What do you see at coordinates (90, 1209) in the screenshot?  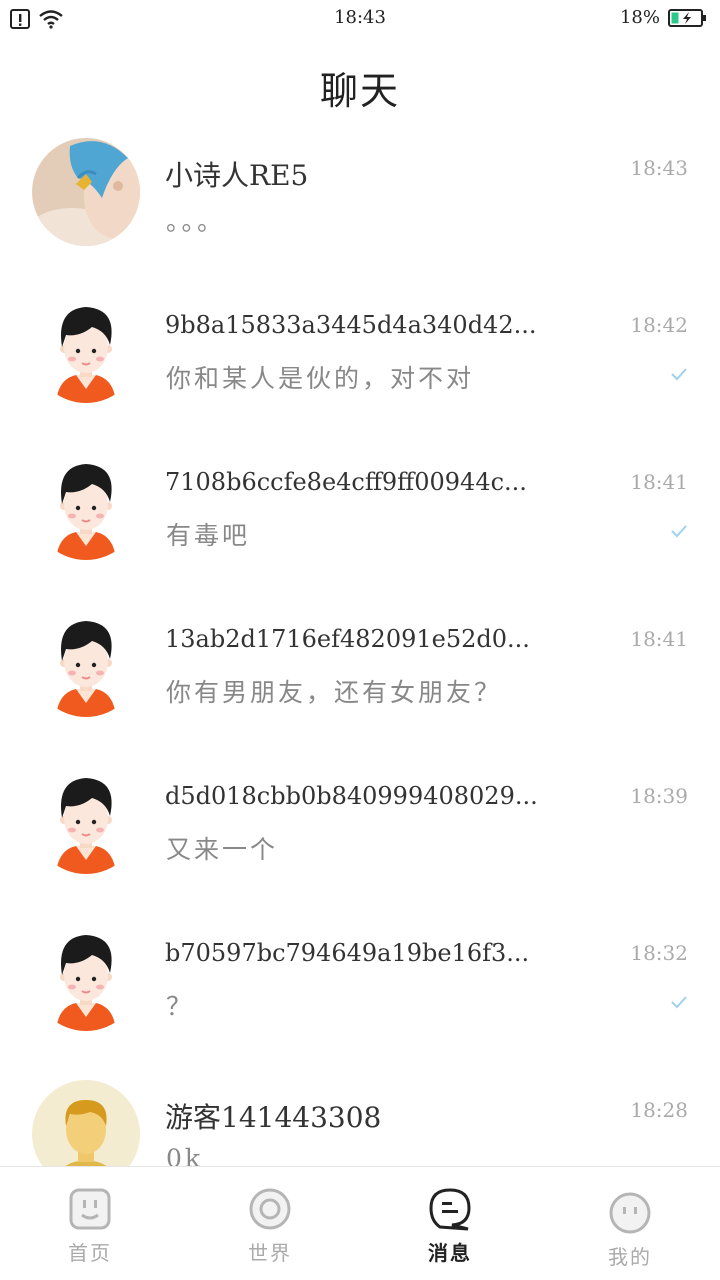 I see `home-face-icon` at bounding box center [90, 1209].